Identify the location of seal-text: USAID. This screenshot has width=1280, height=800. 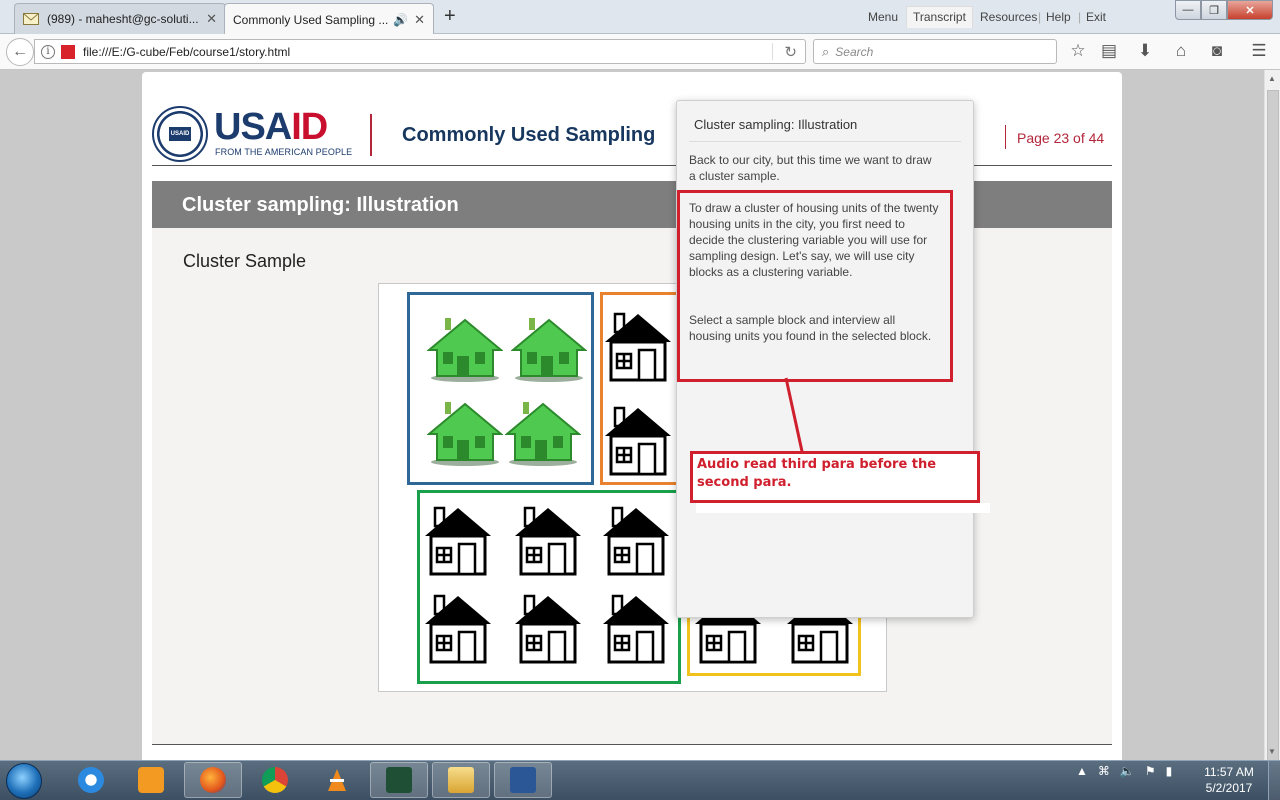
(180, 134).